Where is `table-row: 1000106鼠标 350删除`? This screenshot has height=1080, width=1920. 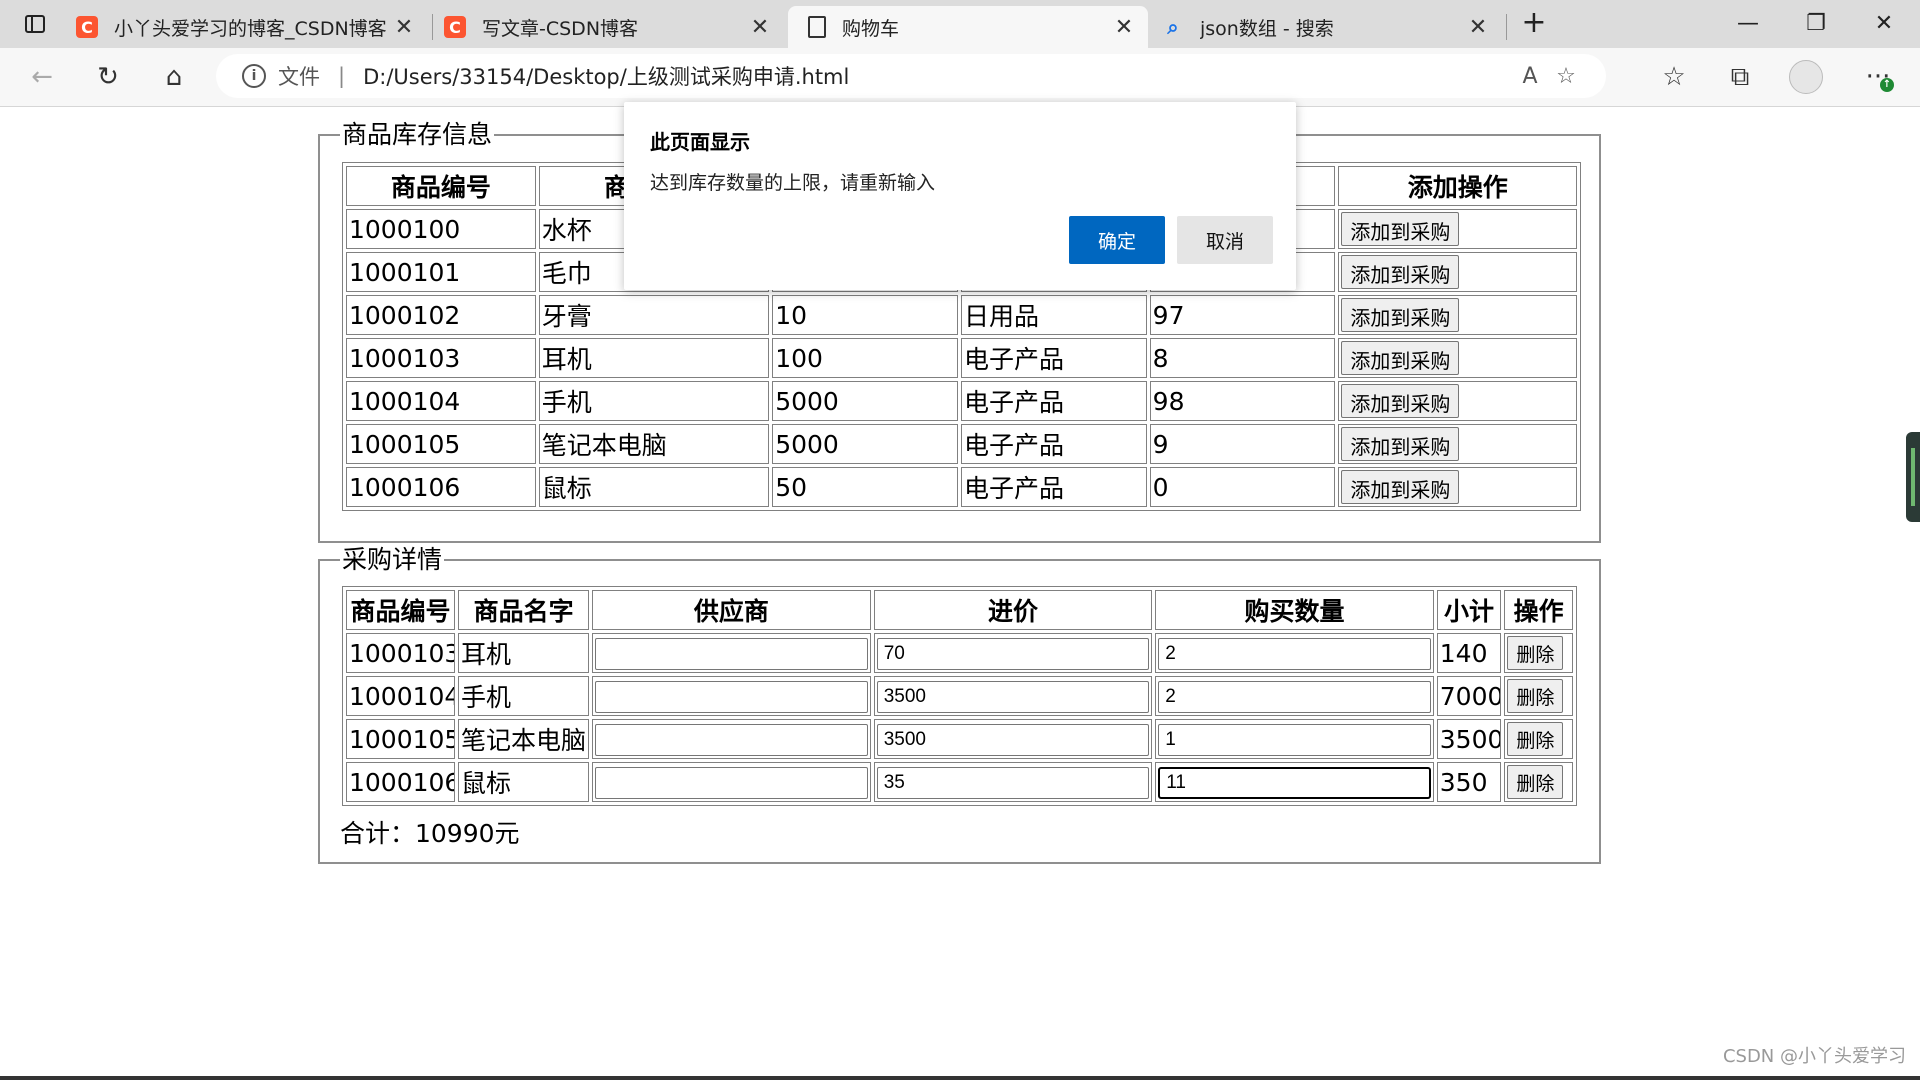
table-row: 1000106鼠标 350删除 is located at coordinates (959, 782).